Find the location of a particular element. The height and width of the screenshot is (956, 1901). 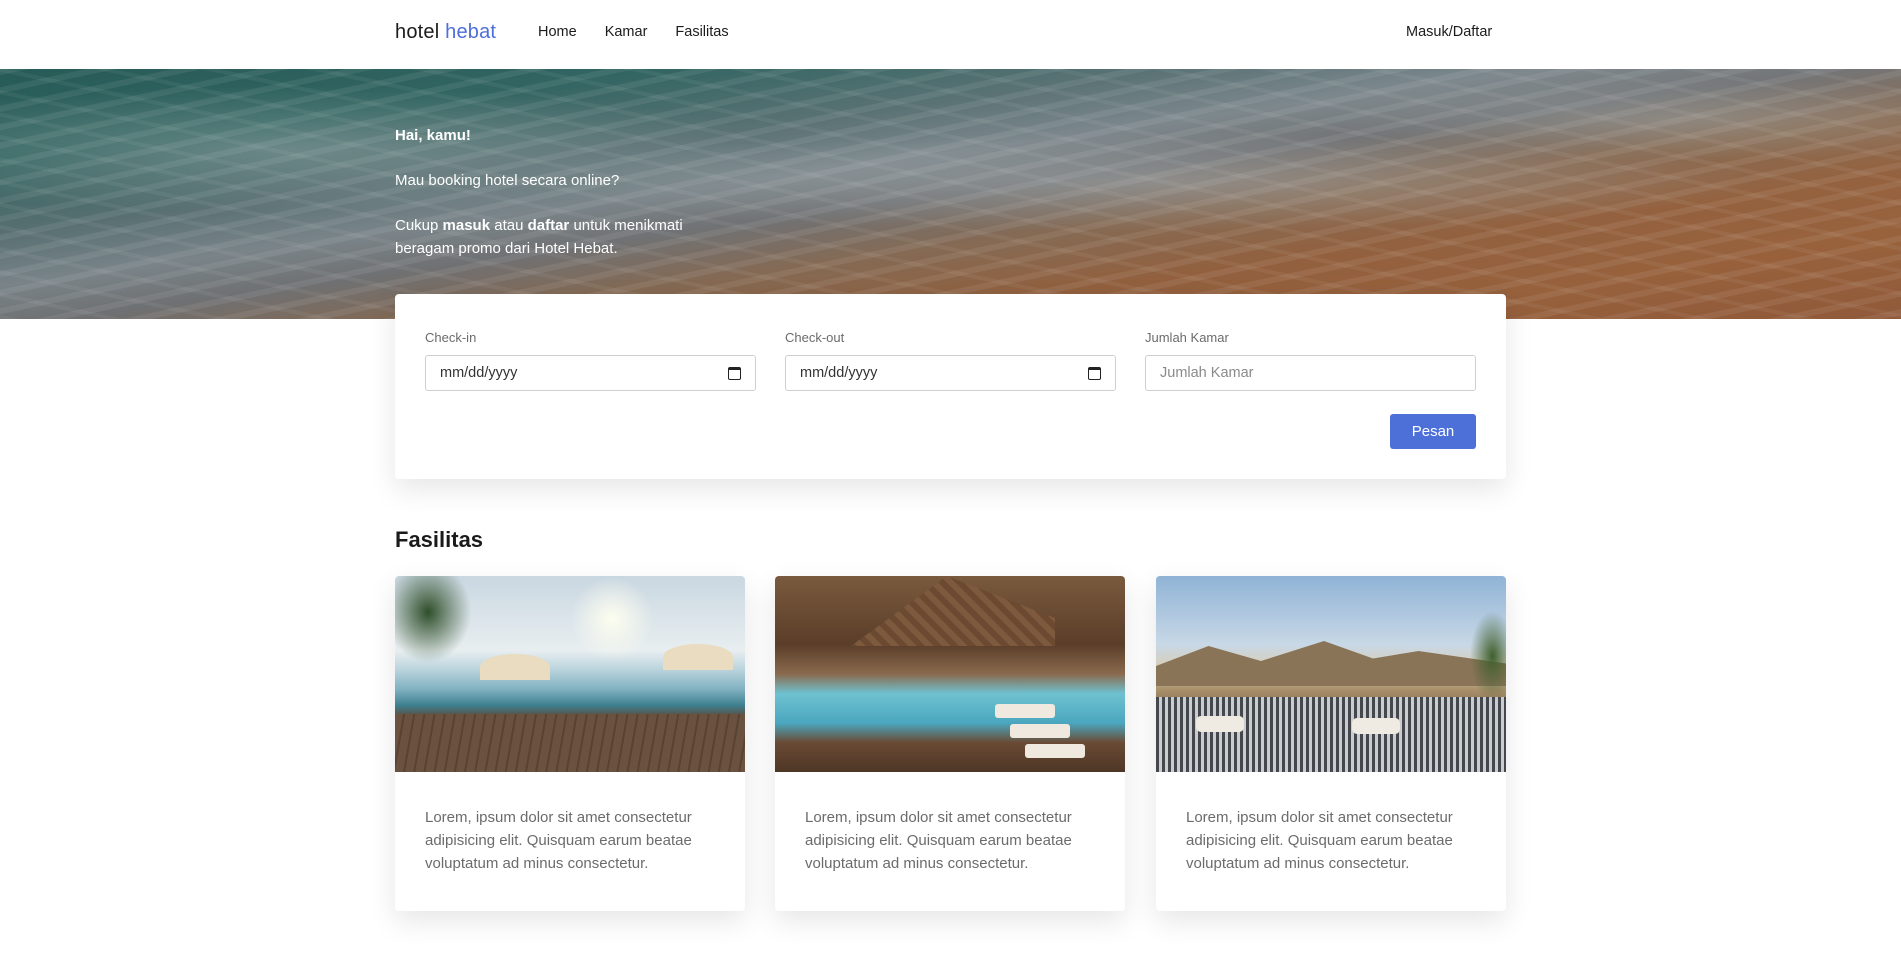

nav-link-fasilitas: Fasilitas is located at coordinates (701, 32).